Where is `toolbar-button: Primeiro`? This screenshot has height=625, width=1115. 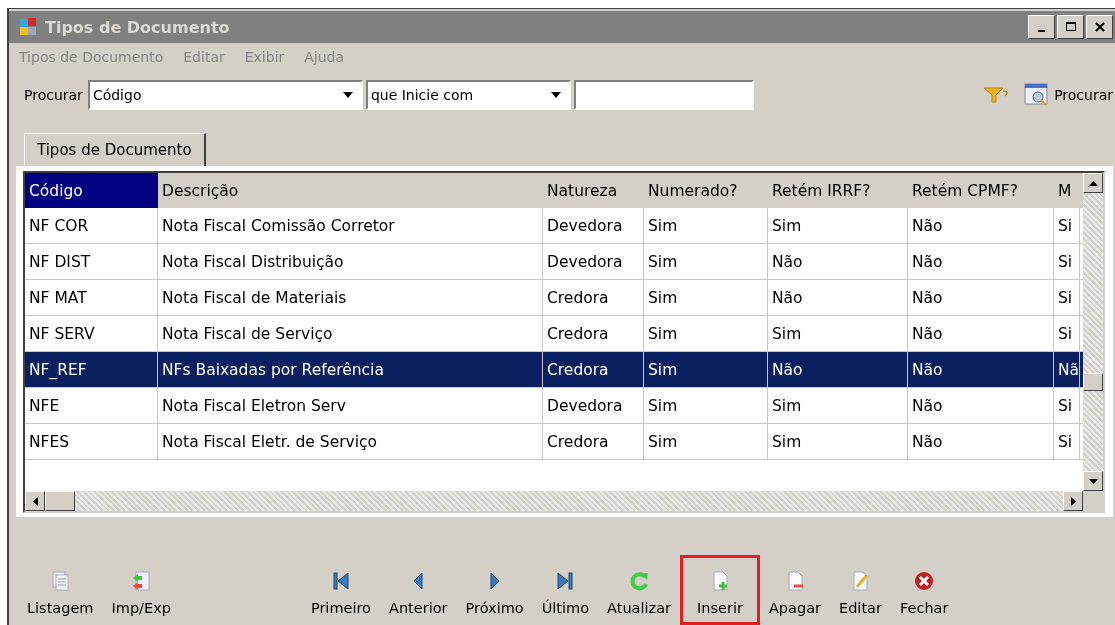 toolbar-button: Primeiro is located at coordinates (340, 590).